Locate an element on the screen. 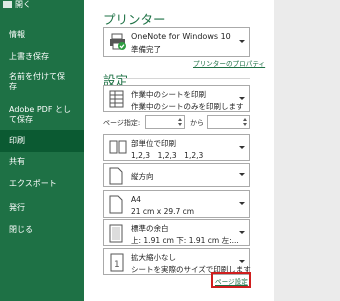  nav-share: 共有 is located at coordinates (42, 162).